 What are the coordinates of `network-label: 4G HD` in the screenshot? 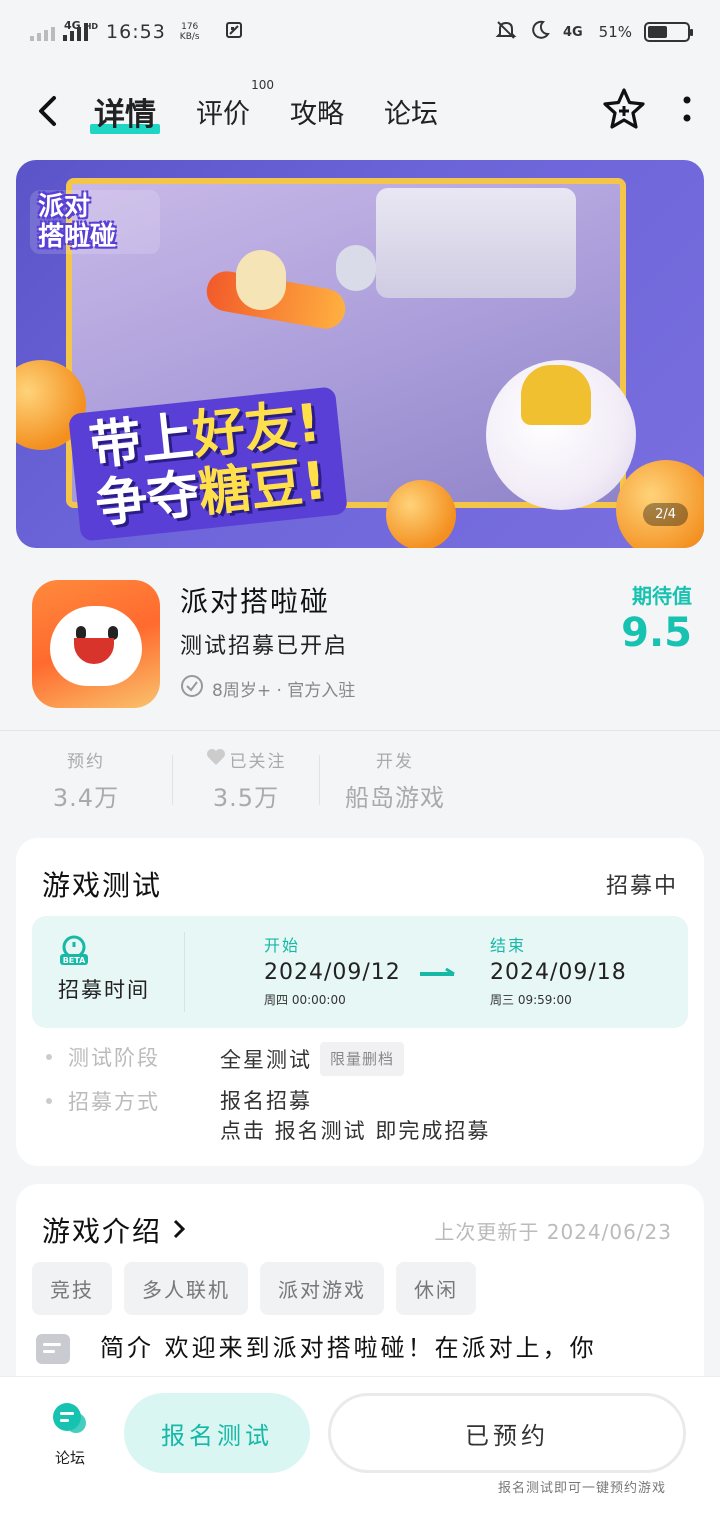 It's located at (81, 23).